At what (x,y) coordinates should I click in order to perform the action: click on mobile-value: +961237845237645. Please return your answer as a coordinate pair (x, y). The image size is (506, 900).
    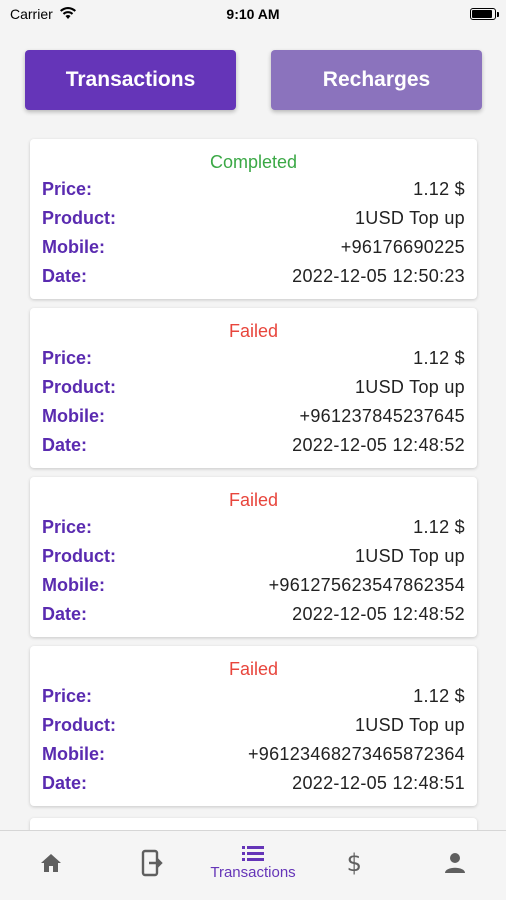
    Looking at the image, I should click on (382, 416).